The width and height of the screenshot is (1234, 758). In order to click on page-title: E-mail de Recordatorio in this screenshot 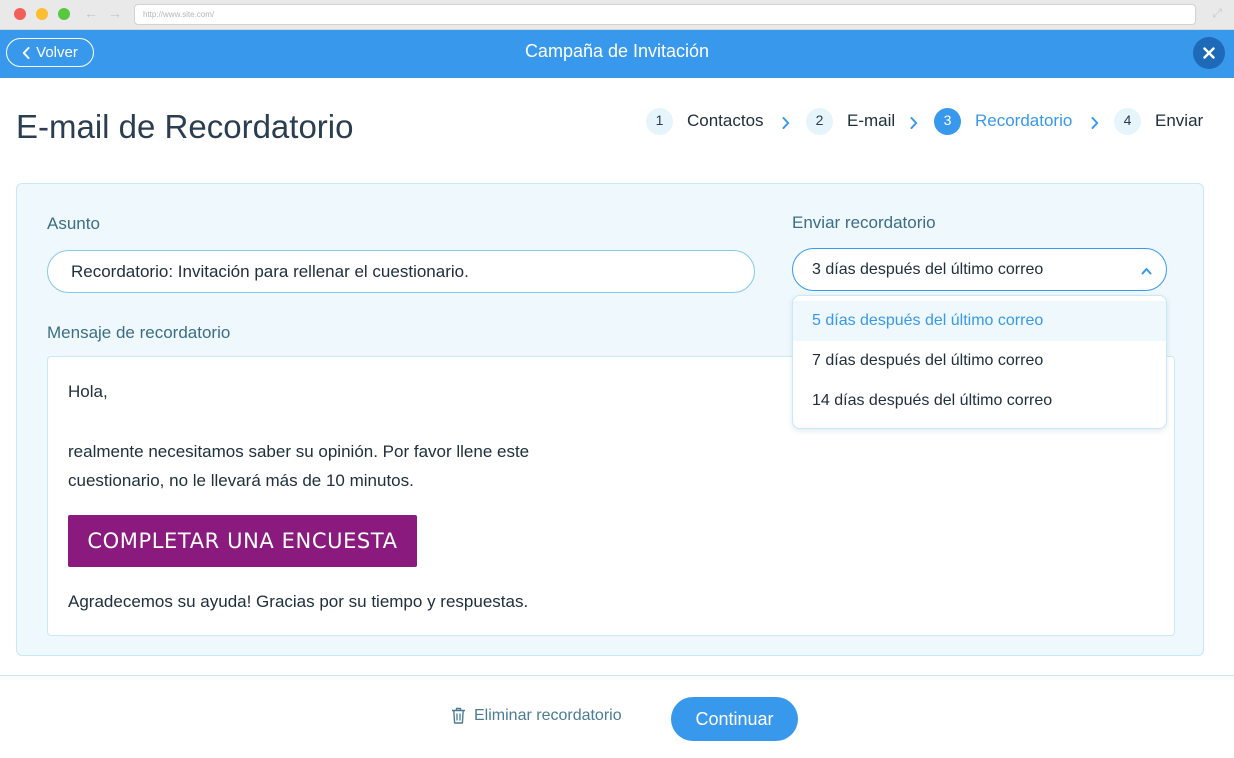, I will do `click(185, 126)`.